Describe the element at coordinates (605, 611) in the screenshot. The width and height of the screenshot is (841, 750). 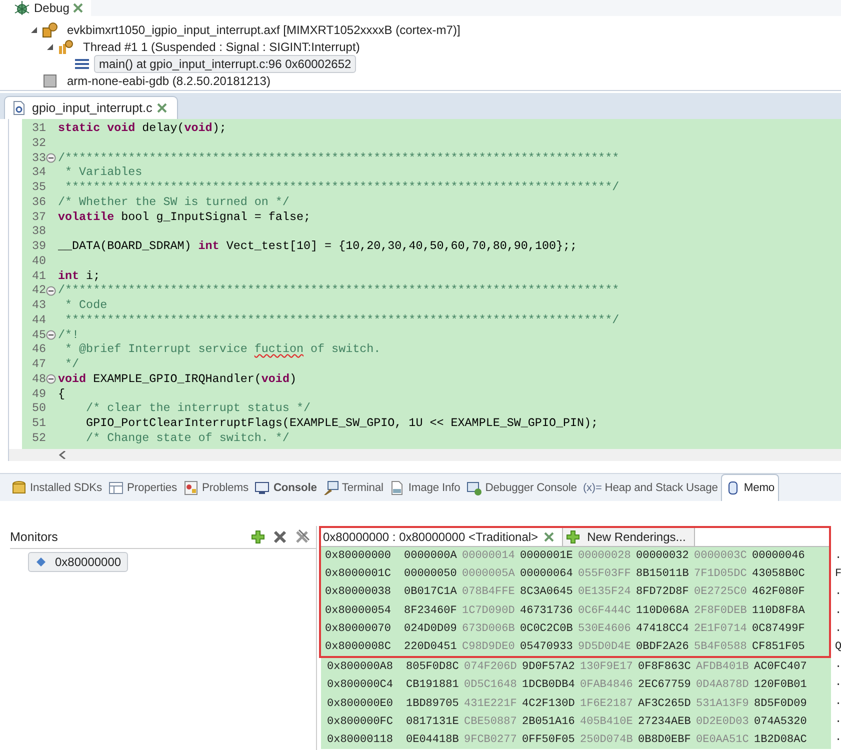
I see `memory-word: 0C6F444C` at that location.